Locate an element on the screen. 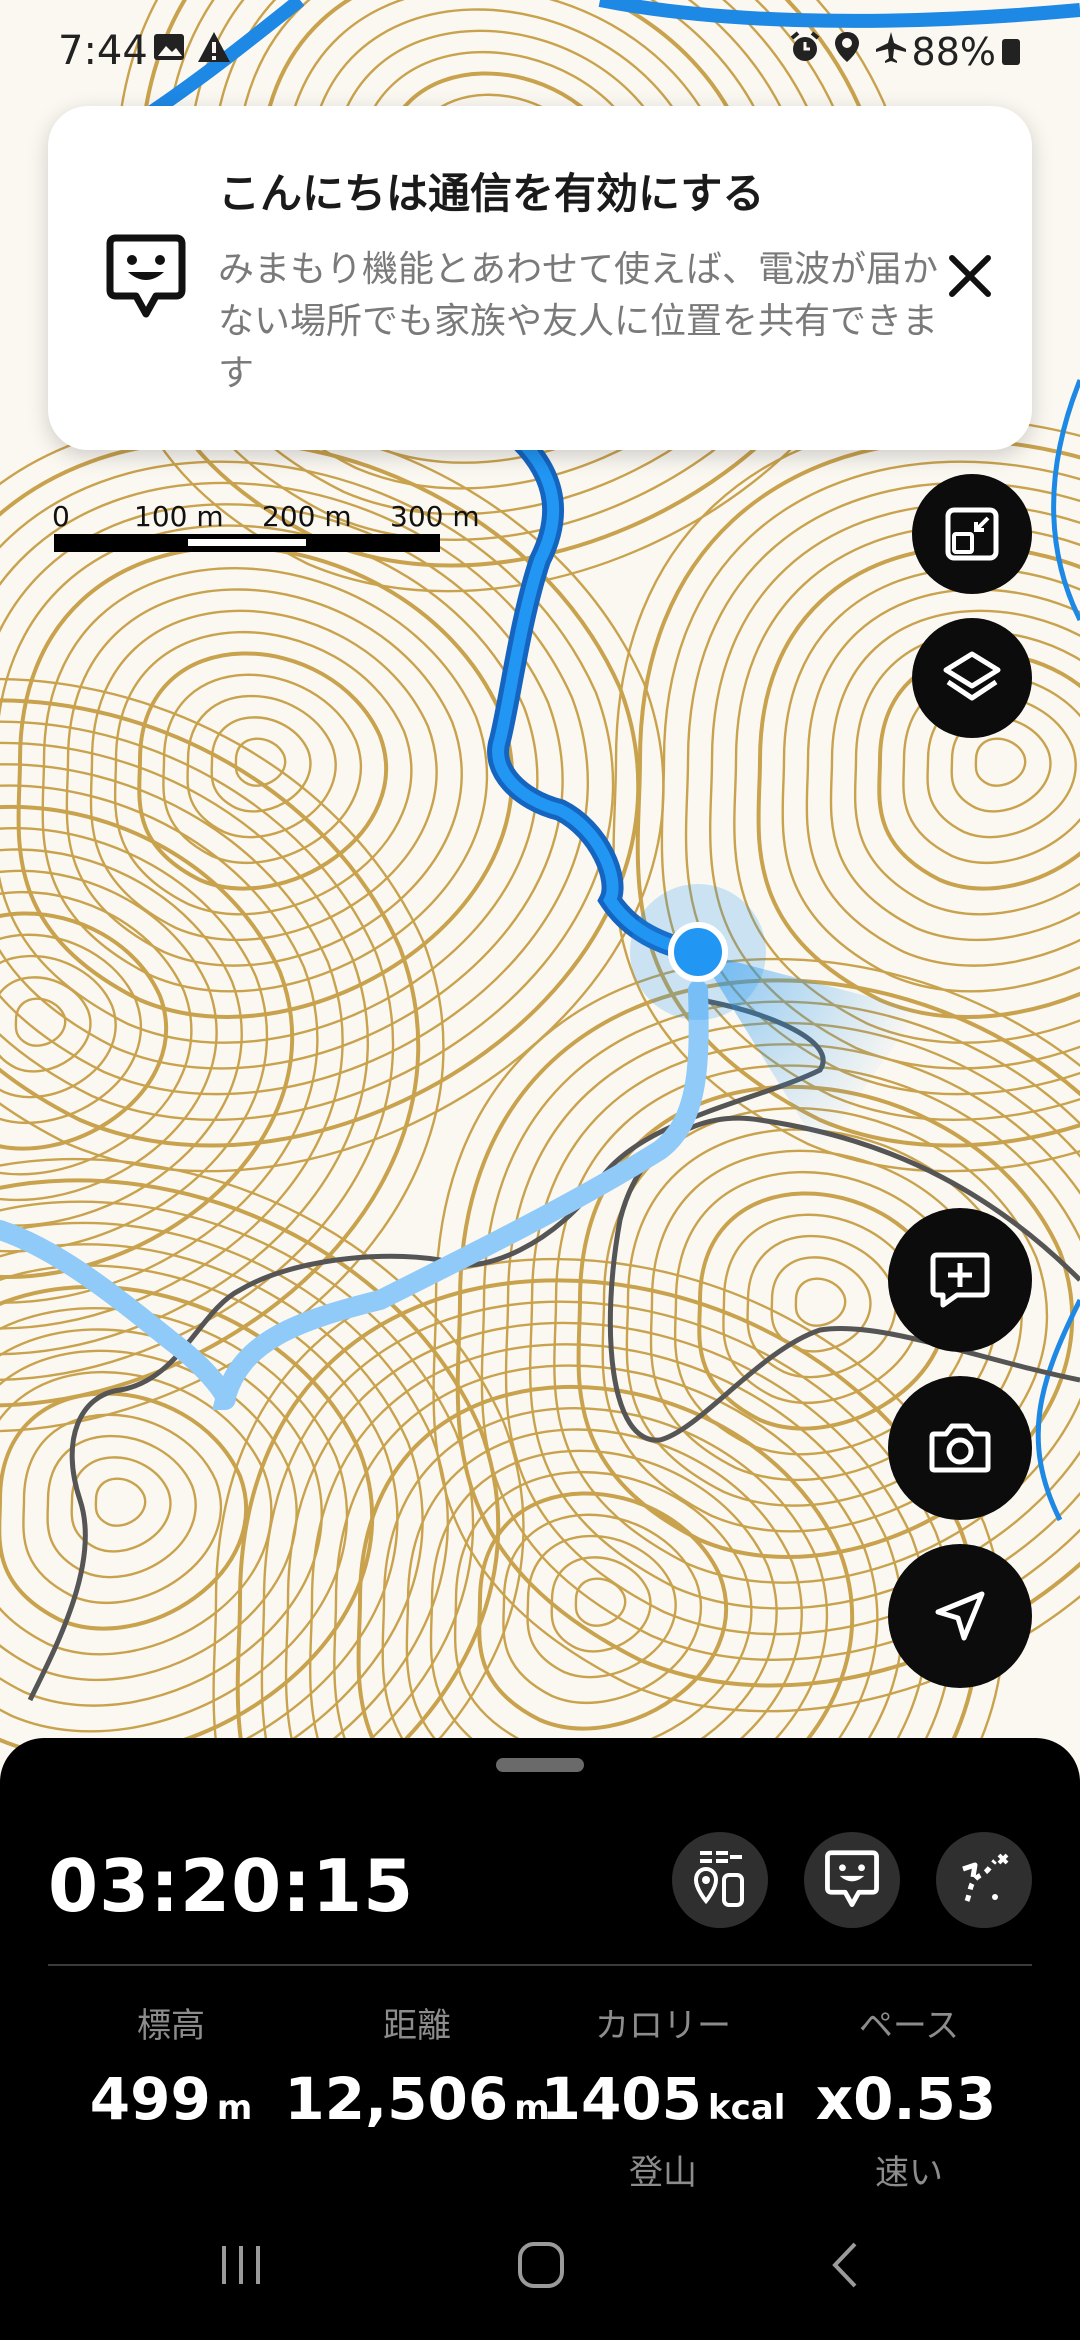  navigate-button is located at coordinates (960, 1616).